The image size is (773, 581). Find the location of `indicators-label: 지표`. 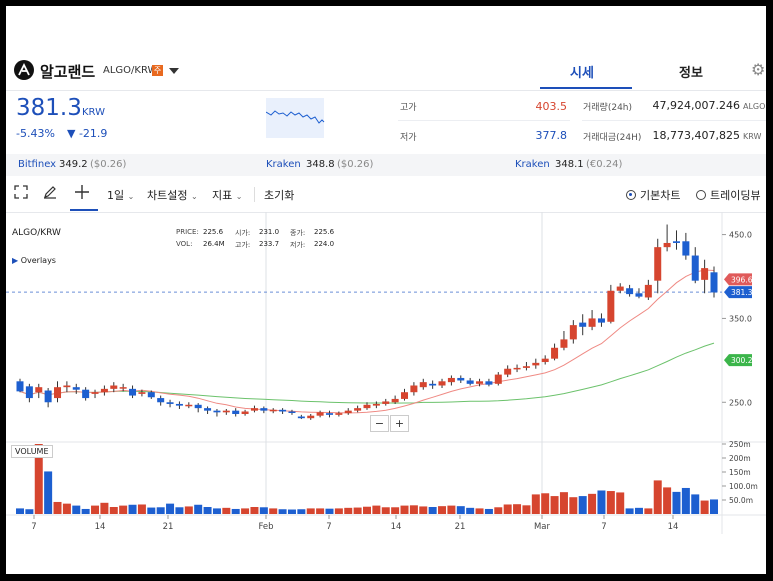

indicators-label: 지표 is located at coordinates (222, 195).